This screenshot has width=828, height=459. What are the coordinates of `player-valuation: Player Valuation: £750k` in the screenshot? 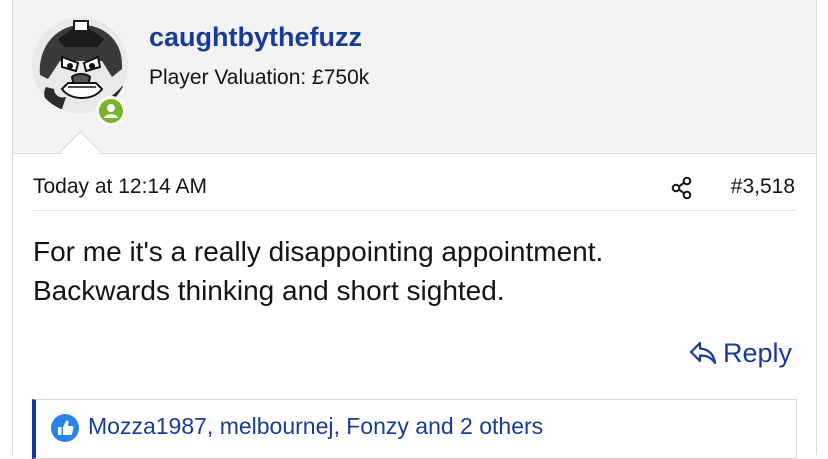 It's located at (259, 77).